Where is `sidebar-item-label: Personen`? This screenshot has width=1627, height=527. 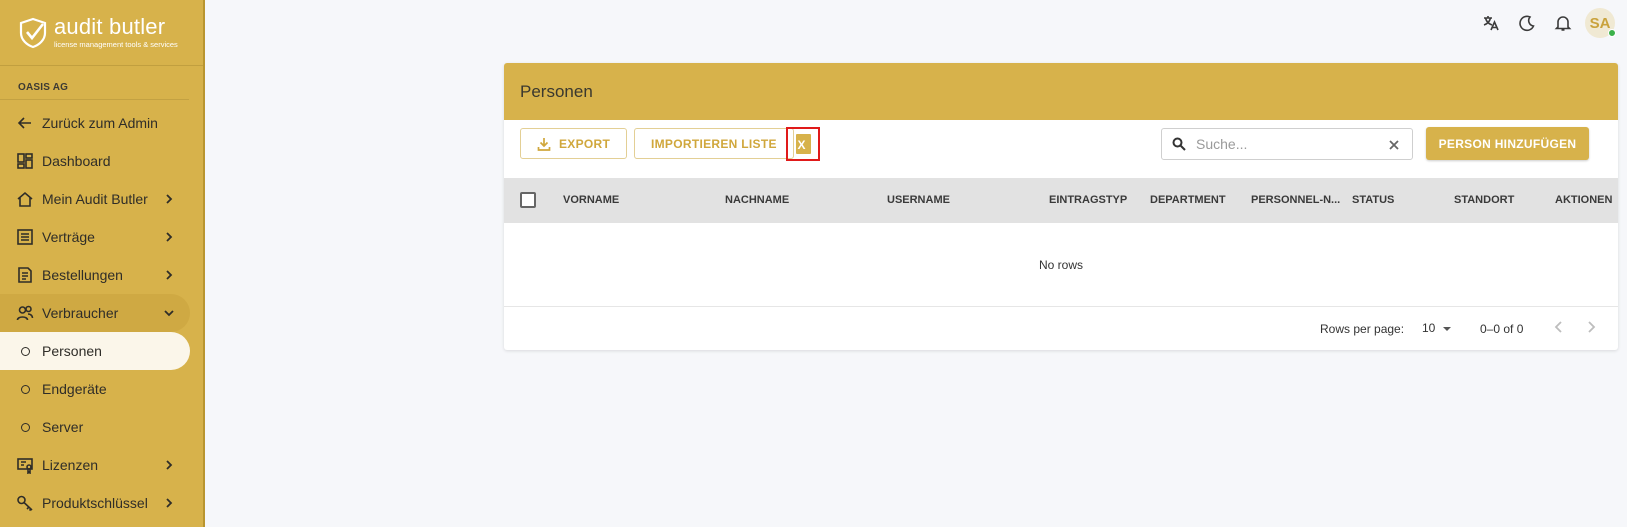 sidebar-item-label: Personen is located at coordinates (72, 351).